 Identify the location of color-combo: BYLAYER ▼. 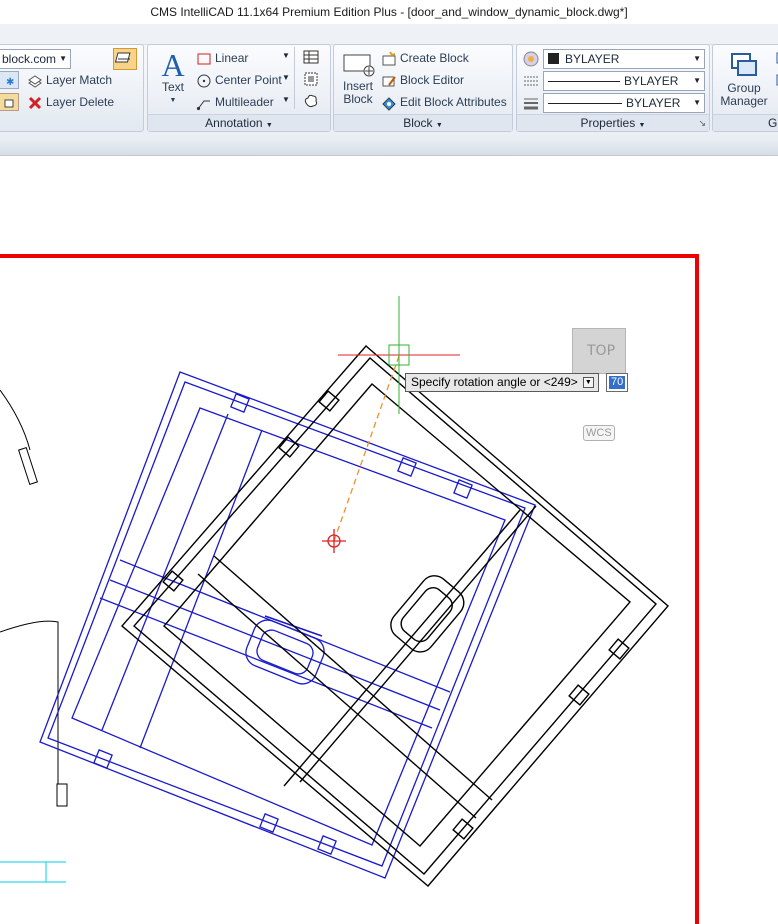
(624, 59).